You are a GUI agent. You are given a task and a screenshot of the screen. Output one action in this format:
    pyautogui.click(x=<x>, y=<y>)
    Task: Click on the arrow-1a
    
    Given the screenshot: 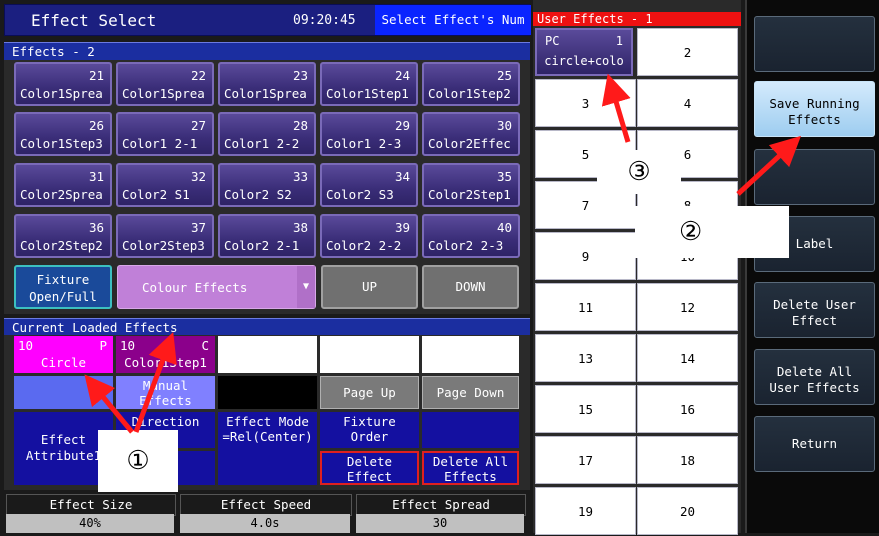 What is the action you would take?
    pyautogui.click(x=109, y=404)
    